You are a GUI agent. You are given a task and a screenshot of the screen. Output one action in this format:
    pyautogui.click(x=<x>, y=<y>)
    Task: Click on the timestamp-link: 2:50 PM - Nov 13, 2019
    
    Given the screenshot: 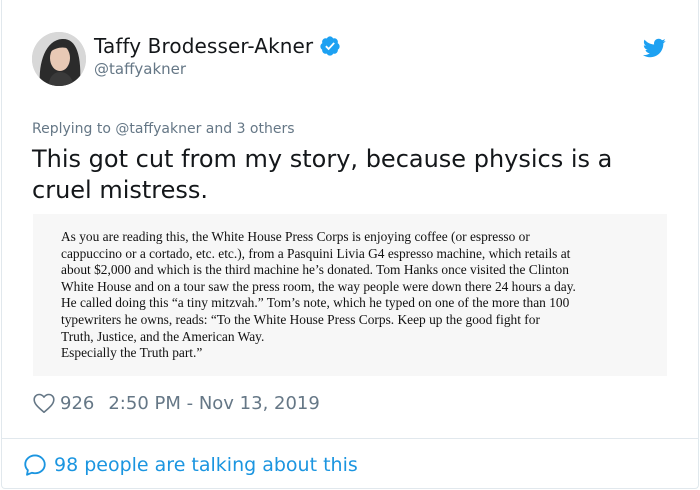 What is the action you would take?
    pyautogui.click(x=213, y=403)
    